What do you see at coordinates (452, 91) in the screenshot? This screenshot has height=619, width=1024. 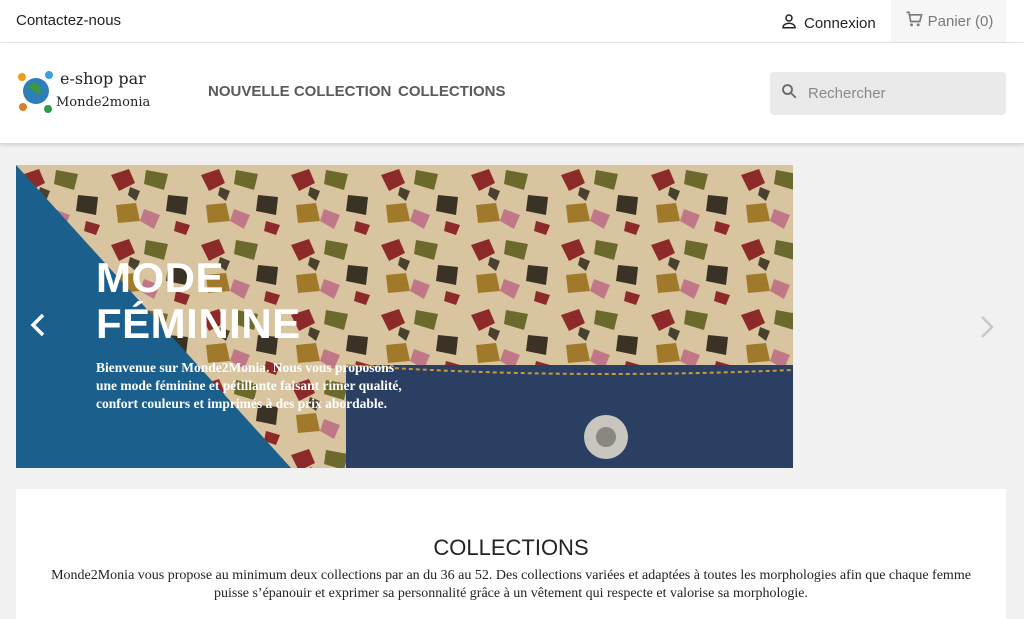 I see `nav-collections: COLLECTIONS` at bounding box center [452, 91].